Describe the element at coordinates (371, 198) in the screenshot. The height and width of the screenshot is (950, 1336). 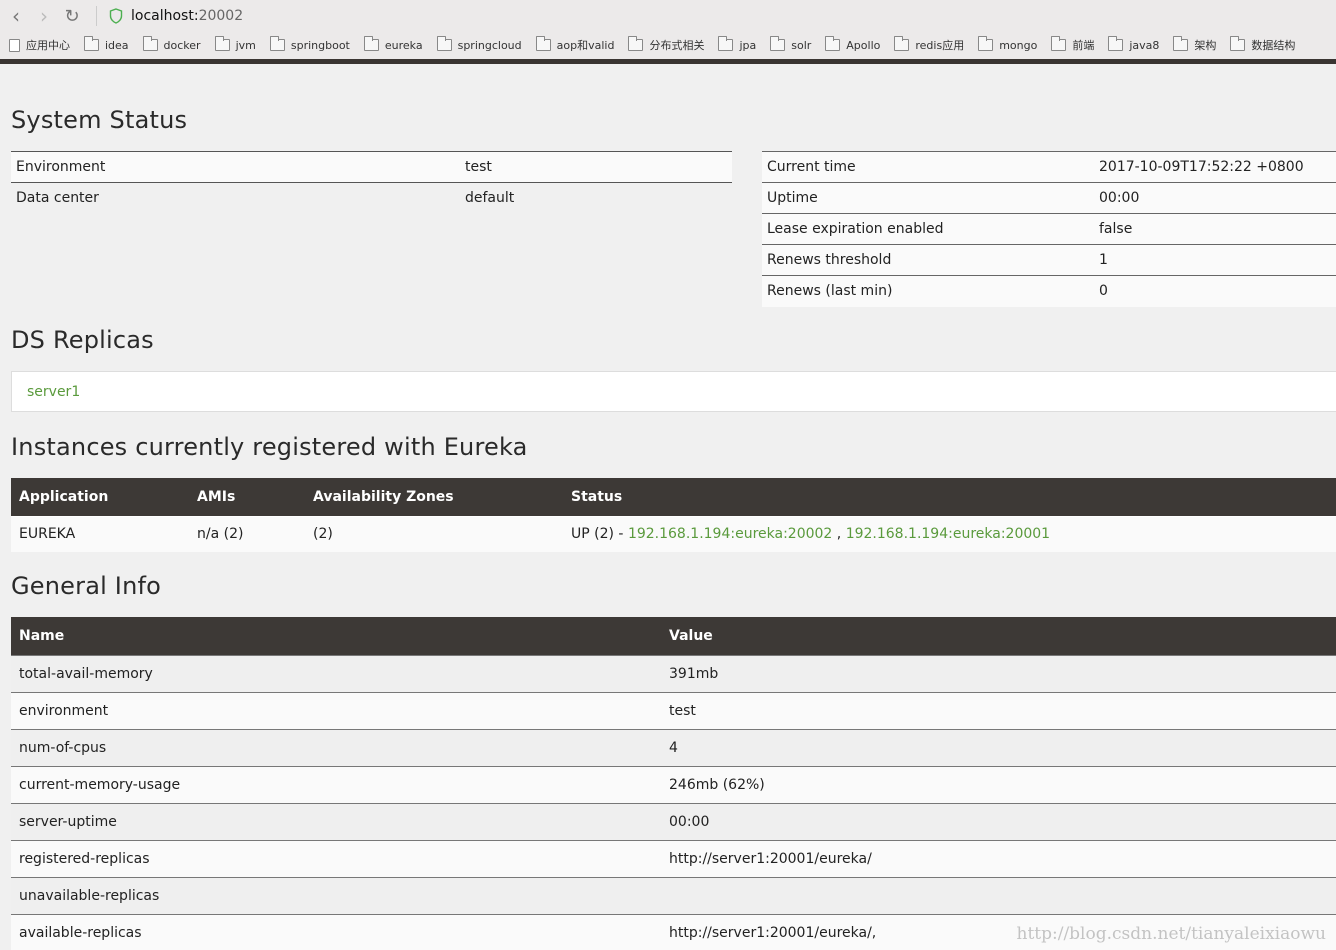
I see `table-row: Data center default` at that location.